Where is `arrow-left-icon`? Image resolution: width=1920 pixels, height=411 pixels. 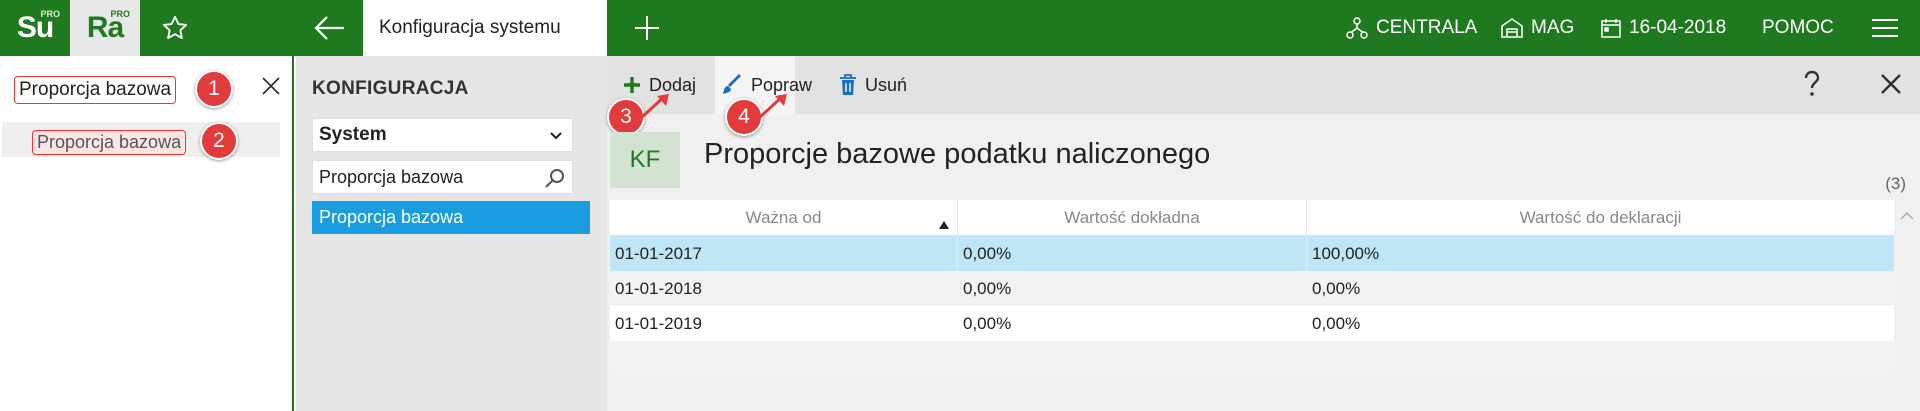
arrow-left-icon is located at coordinates (330, 28).